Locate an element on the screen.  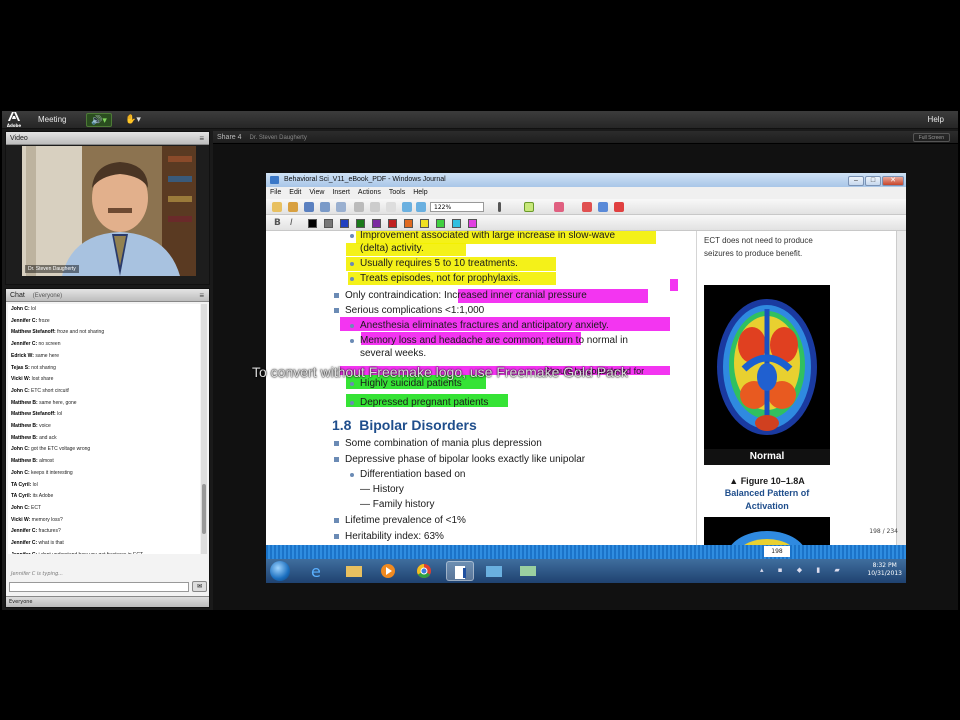
save-icon is located at coordinates (309, 207).